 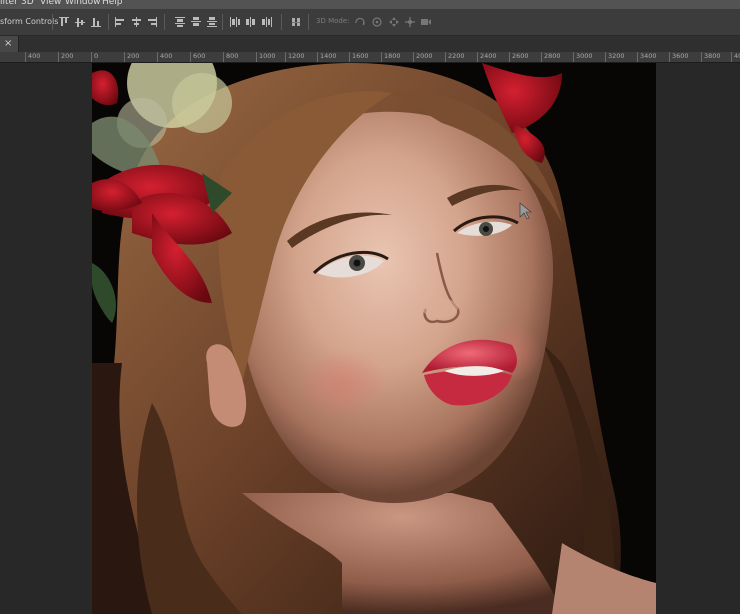 I want to click on ruler-label: 2800, so click(x=552, y=56).